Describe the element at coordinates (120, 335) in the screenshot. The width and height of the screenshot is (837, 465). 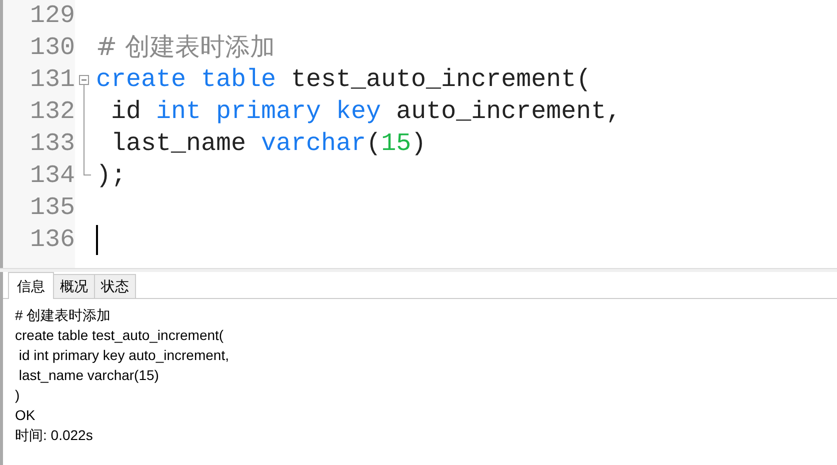
I see `message-line: create table test_auto_increment(` at that location.